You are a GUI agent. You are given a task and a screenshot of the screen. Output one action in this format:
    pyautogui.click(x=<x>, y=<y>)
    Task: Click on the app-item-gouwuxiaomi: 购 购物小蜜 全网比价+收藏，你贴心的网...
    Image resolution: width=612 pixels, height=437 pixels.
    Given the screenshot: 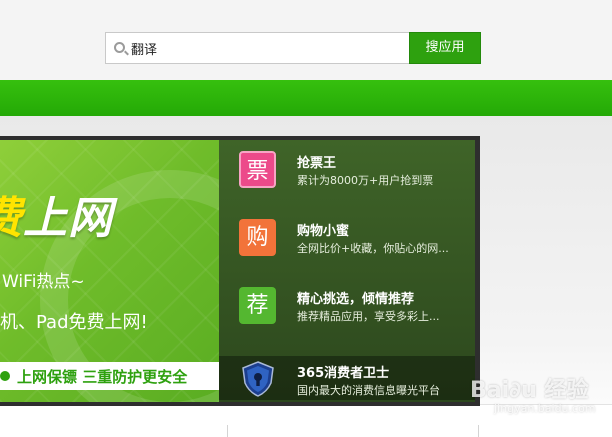 What is the action you would take?
    pyautogui.click(x=347, y=236)
    